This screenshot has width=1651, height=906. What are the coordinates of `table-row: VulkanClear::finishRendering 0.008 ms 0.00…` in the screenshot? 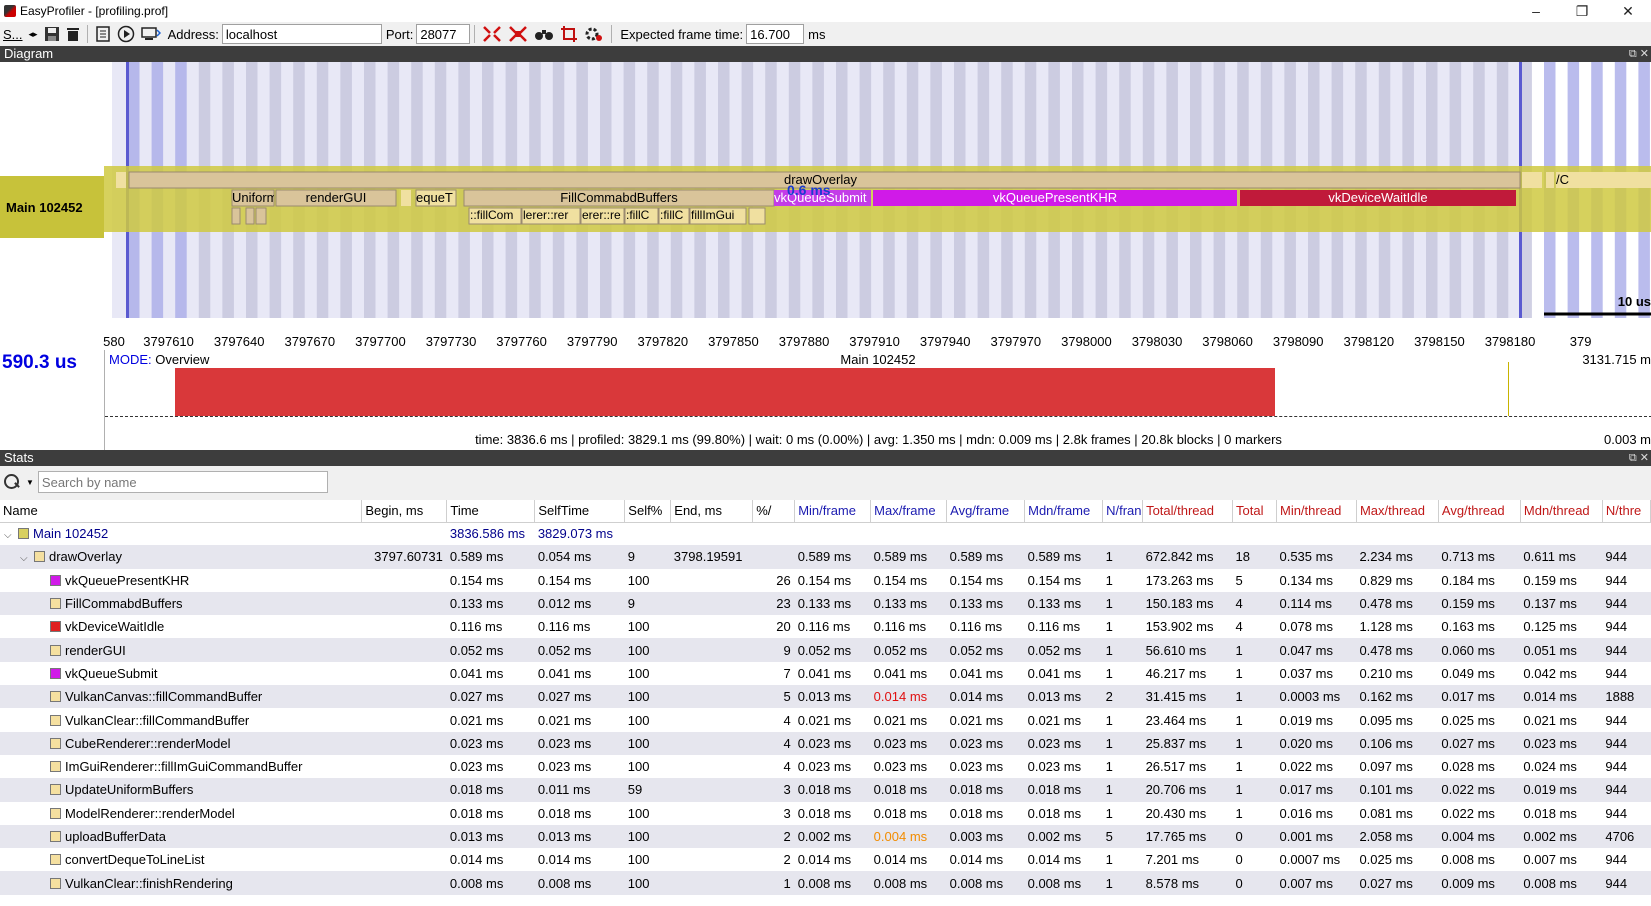 It's located at (825, 883).